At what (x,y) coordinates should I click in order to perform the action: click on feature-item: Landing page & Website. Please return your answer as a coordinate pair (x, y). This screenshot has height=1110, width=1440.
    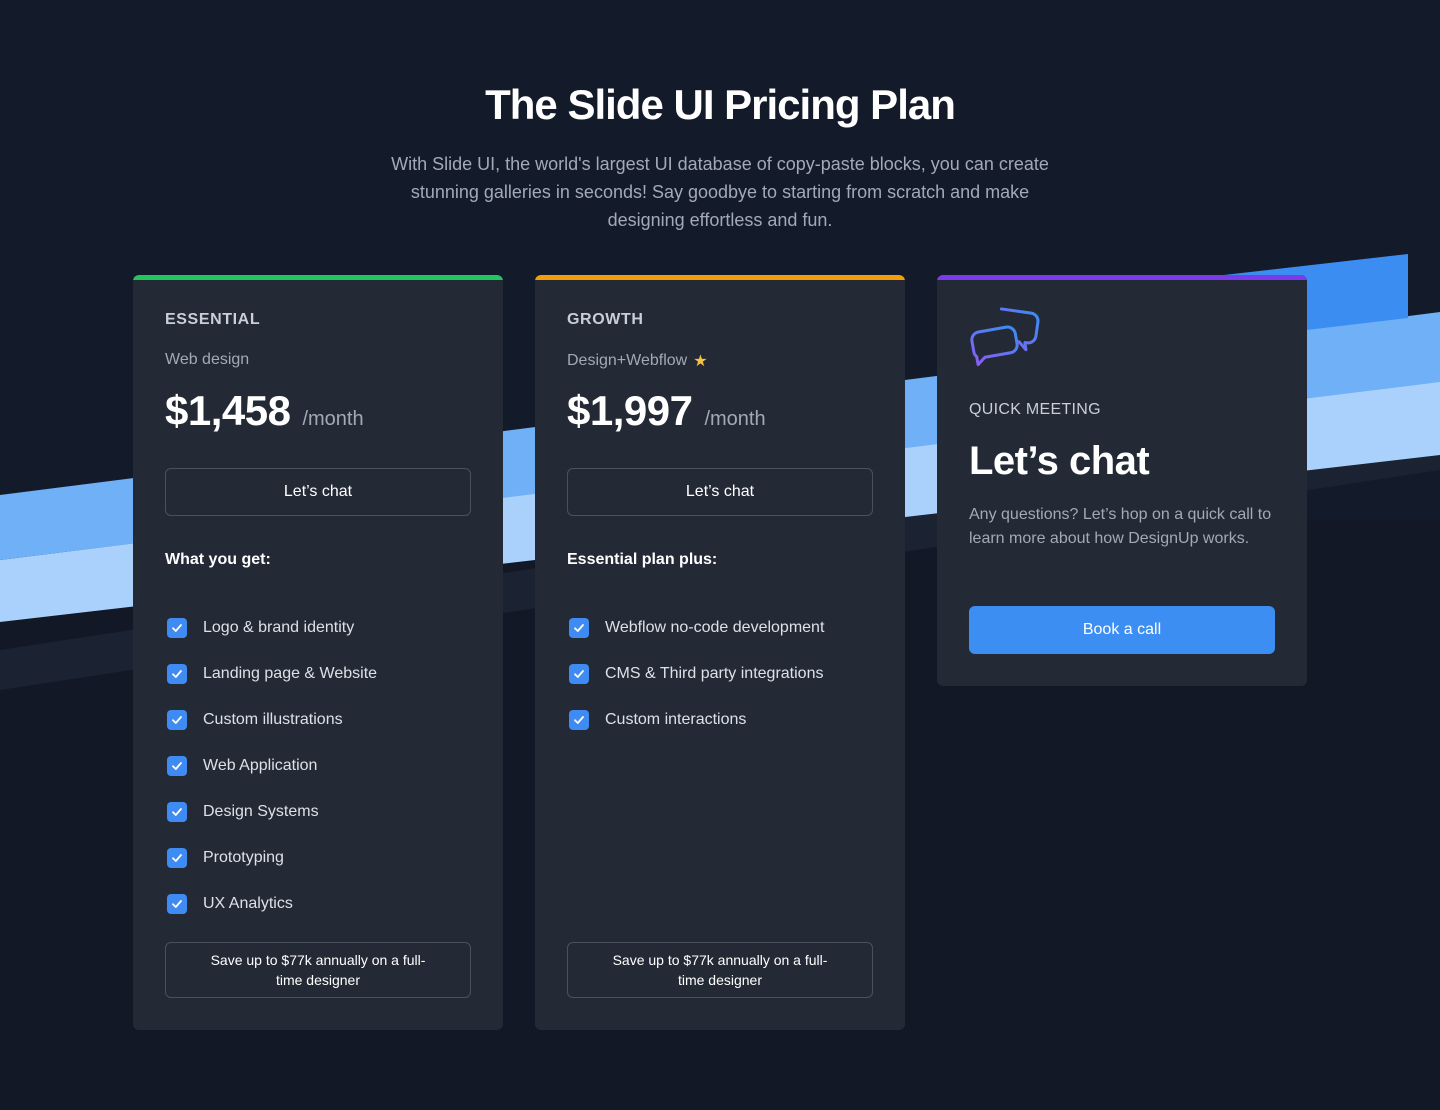
    Looking at the image, I should click on (271, 674).